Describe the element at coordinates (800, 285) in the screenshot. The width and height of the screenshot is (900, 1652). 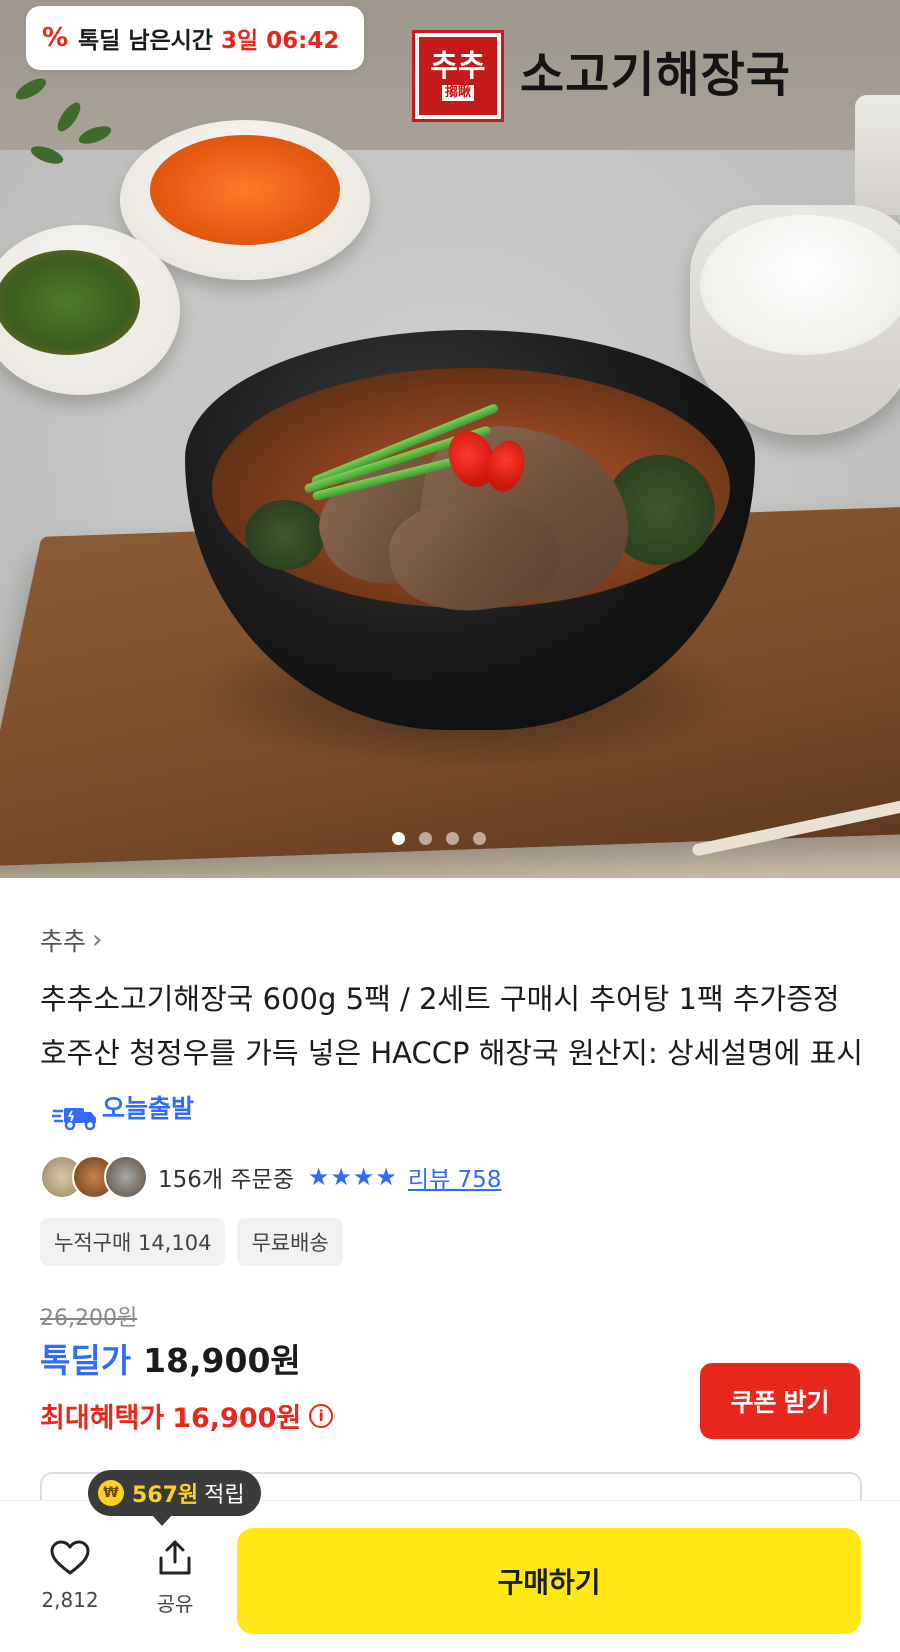
I see `rice` at that location.